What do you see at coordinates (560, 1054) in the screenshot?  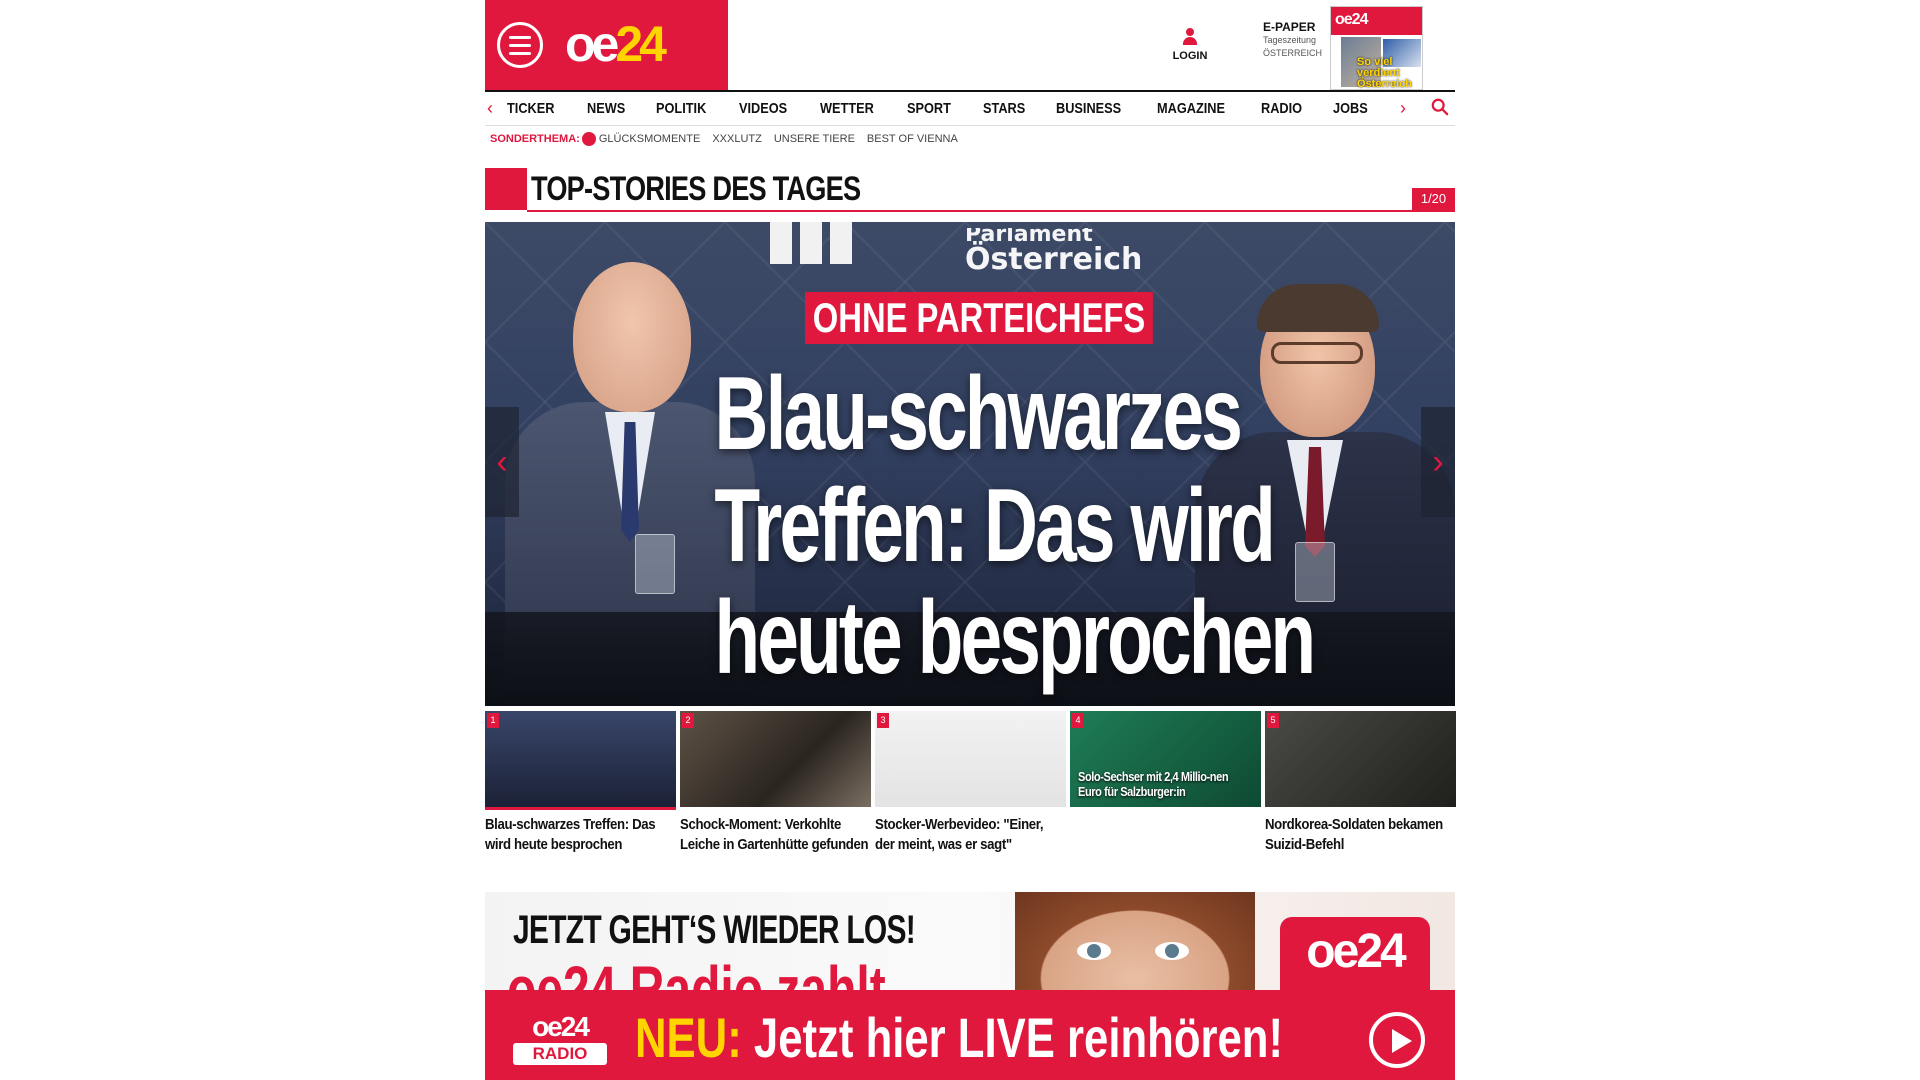 I see `radio-logo-bottom: RADIO` at bounding box center [560, 1054].